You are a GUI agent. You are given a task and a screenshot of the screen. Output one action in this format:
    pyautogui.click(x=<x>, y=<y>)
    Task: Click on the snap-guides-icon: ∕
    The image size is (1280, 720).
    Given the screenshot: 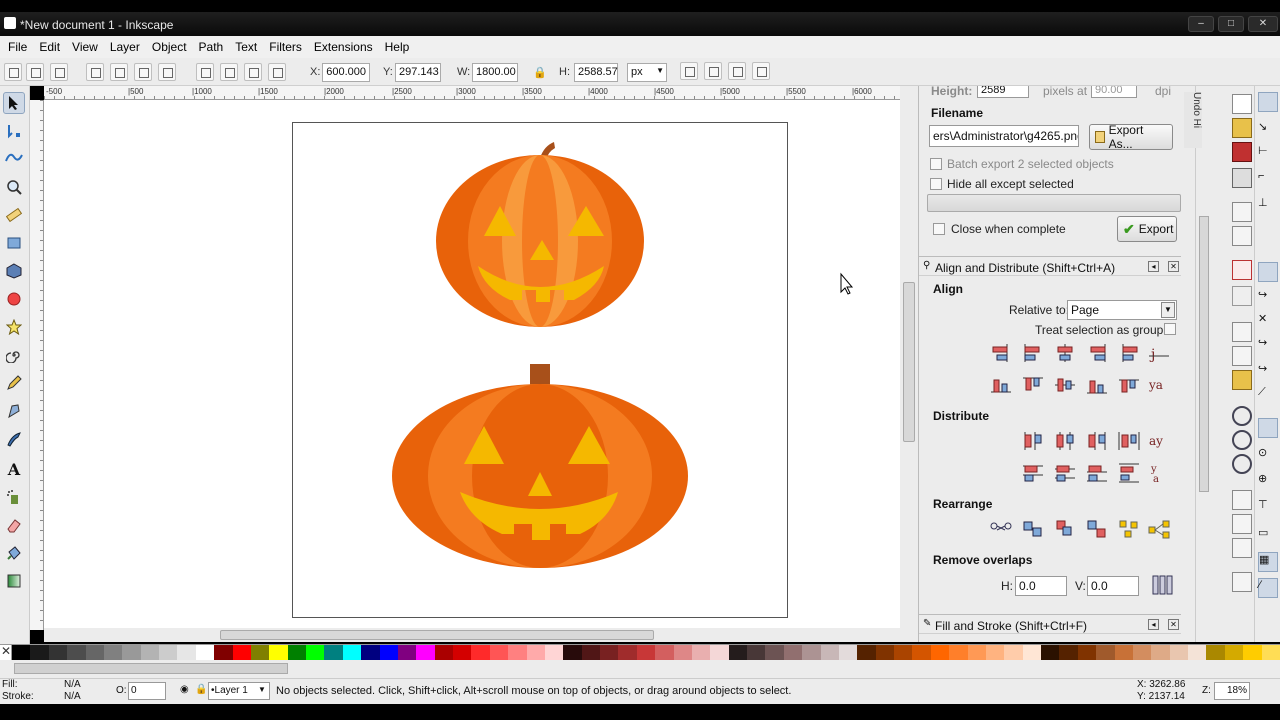 What is the action you would take?
    pyautogui.click(x=1268, y=588)
    